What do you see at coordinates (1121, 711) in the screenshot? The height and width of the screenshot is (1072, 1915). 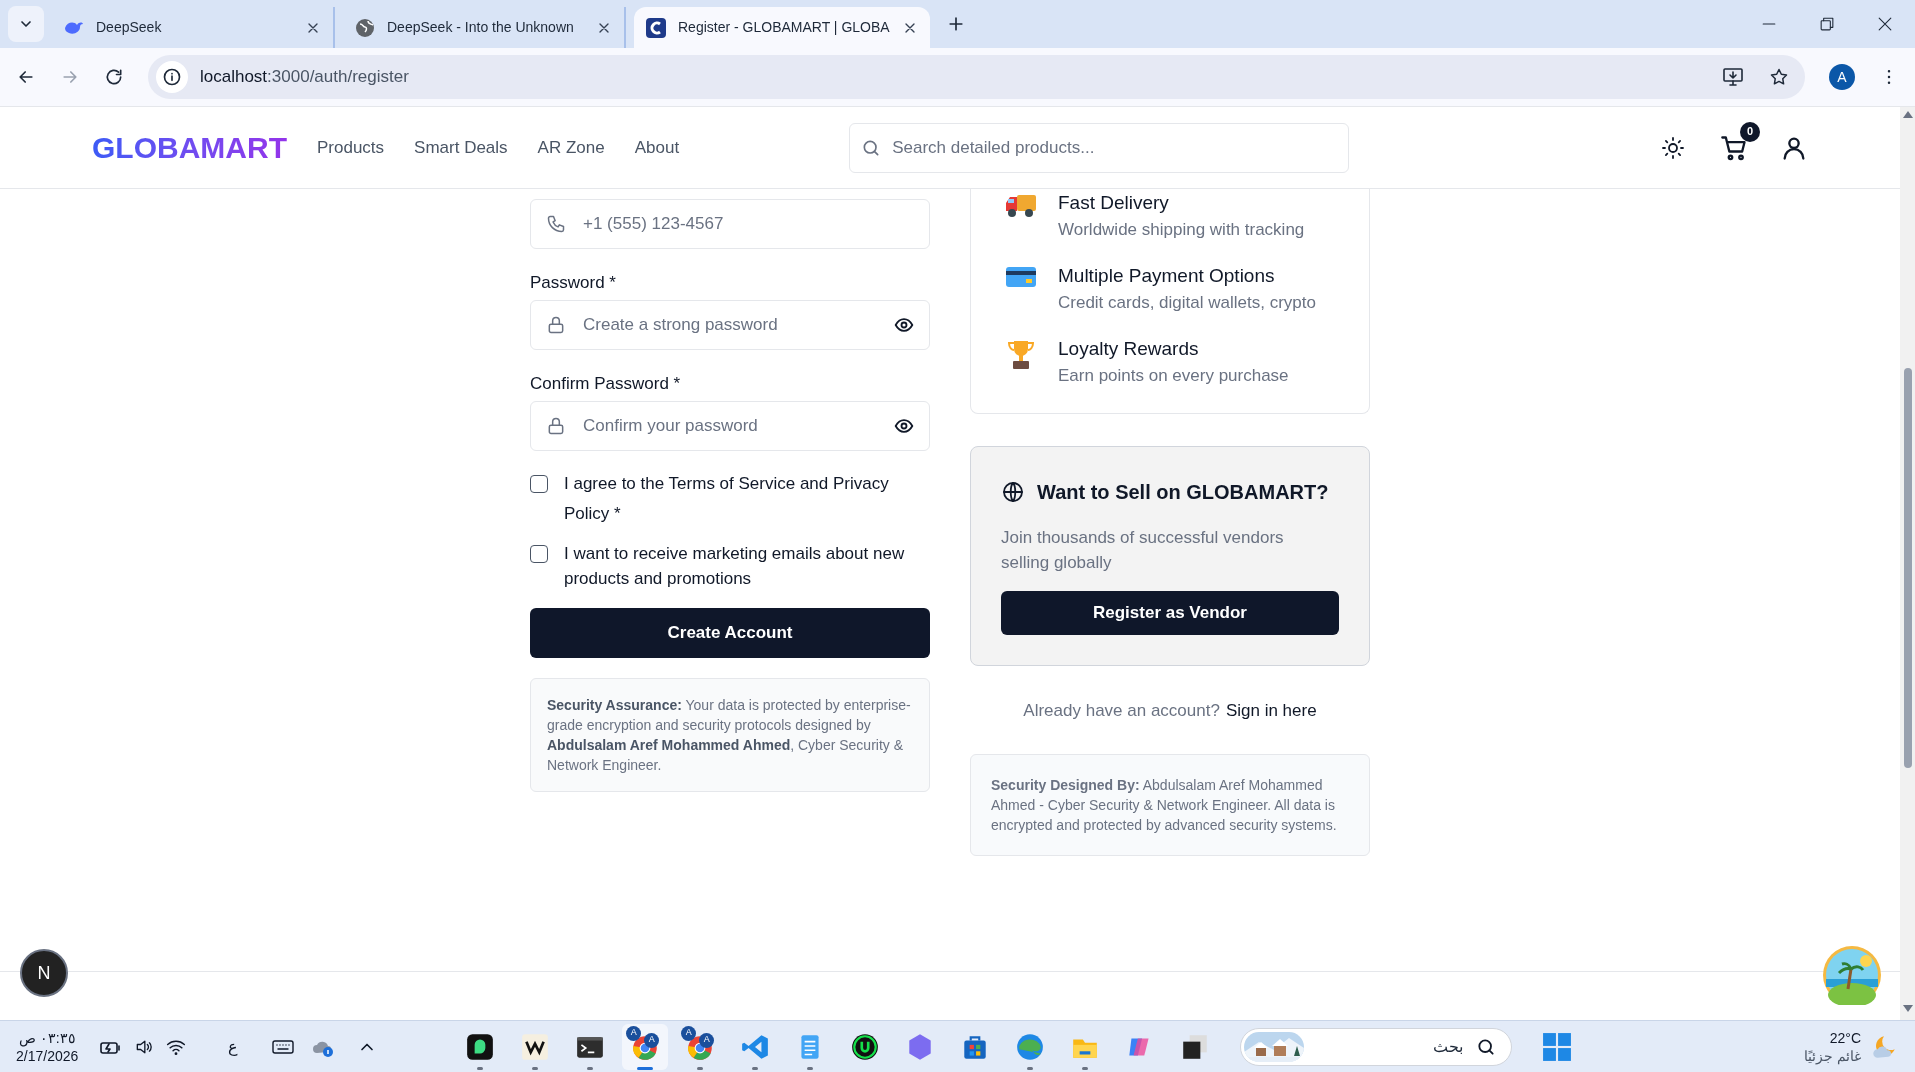 I see `signin-prompt: Already have an account?` at bounding box center [1121, 711].